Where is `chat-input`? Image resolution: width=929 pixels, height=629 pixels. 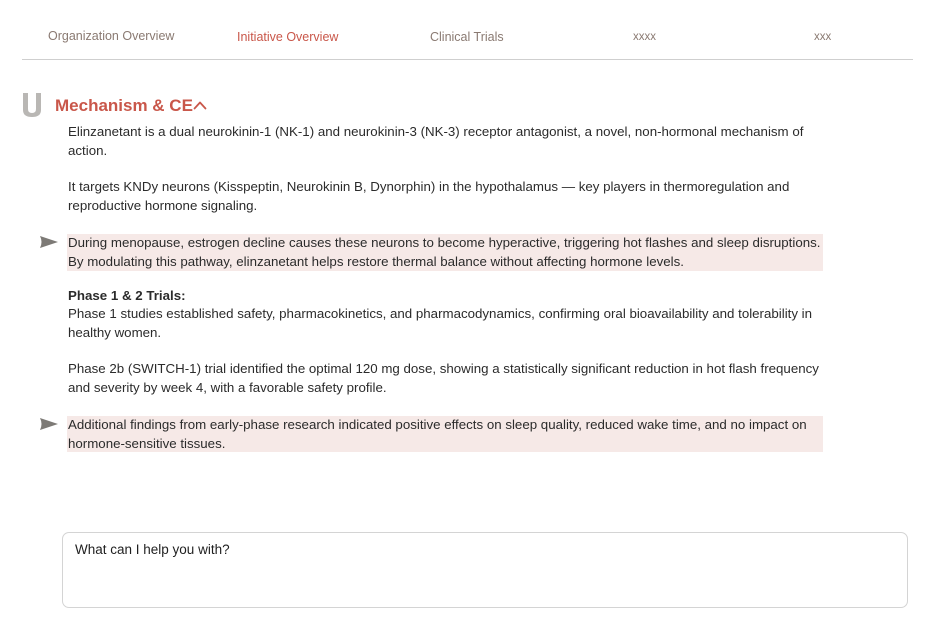
chat-input is located at coordinates (485, 570).